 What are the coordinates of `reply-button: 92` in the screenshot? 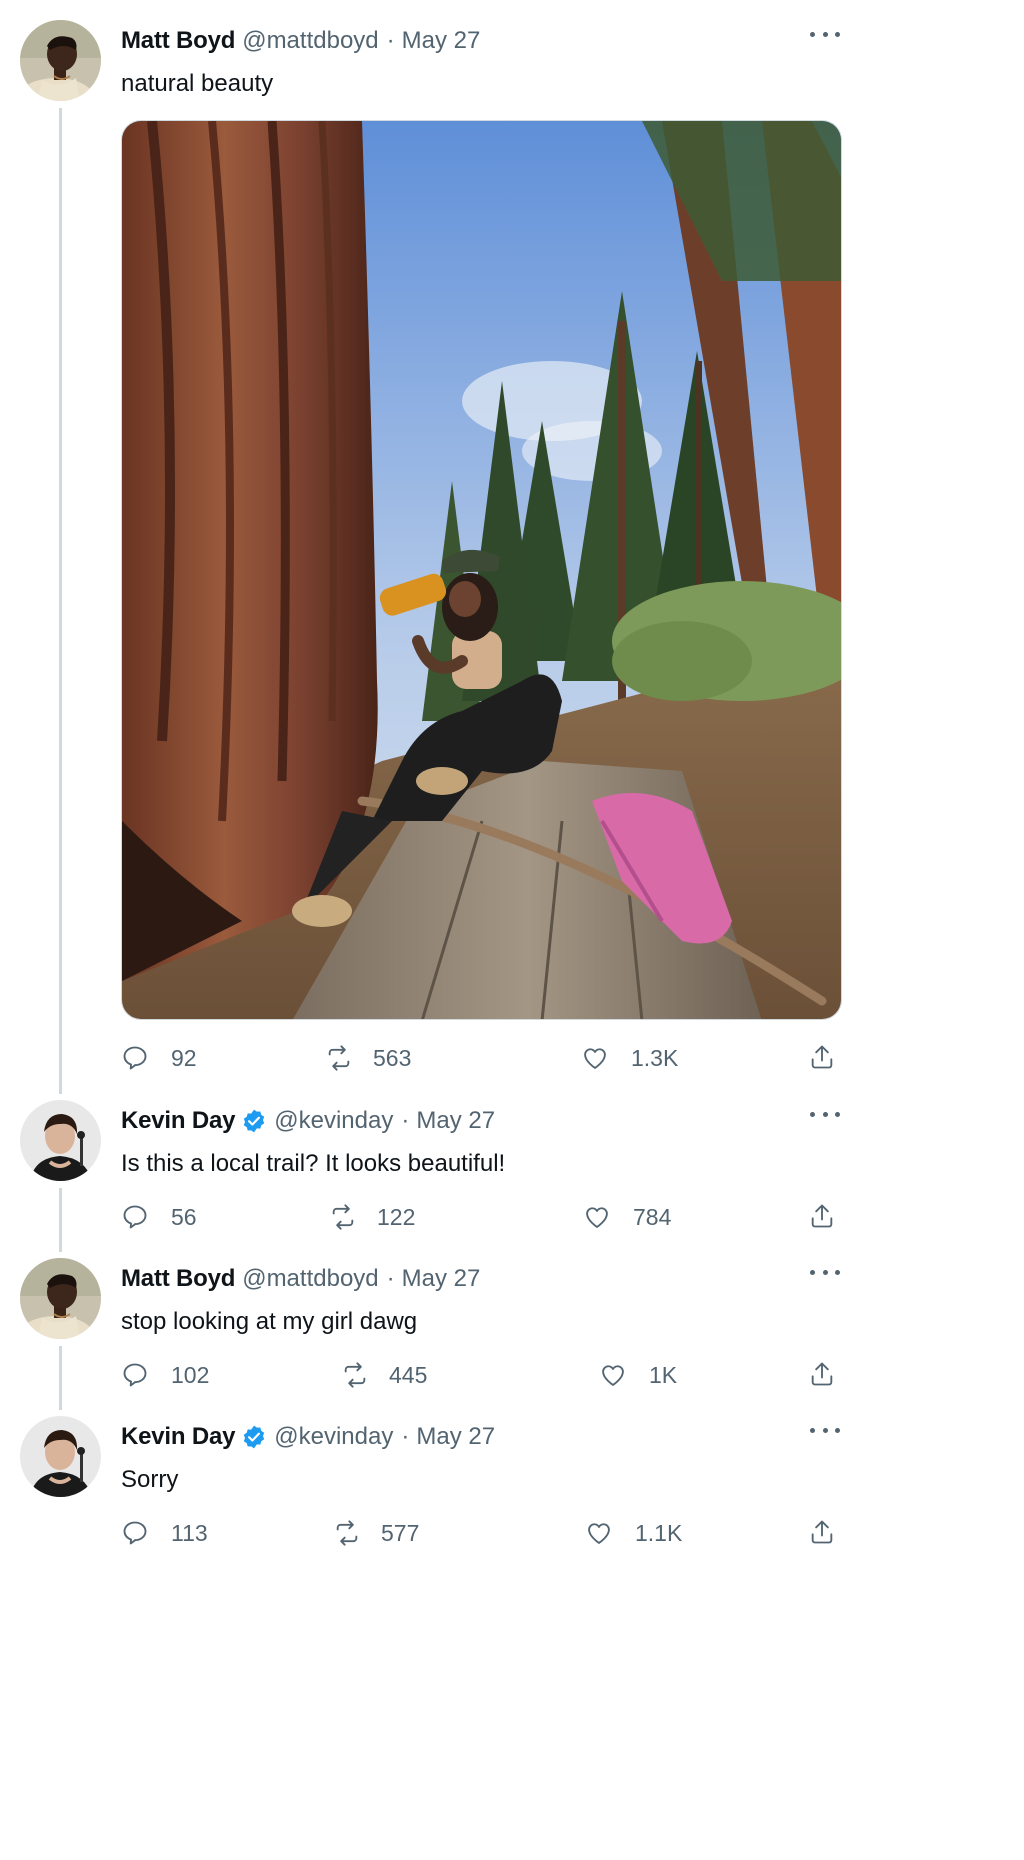 It's located at (159, 1058).